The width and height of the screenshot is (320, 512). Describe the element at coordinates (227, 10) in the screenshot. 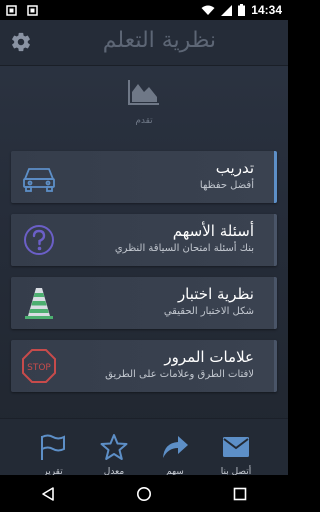

I see `signal-icon` at that location.